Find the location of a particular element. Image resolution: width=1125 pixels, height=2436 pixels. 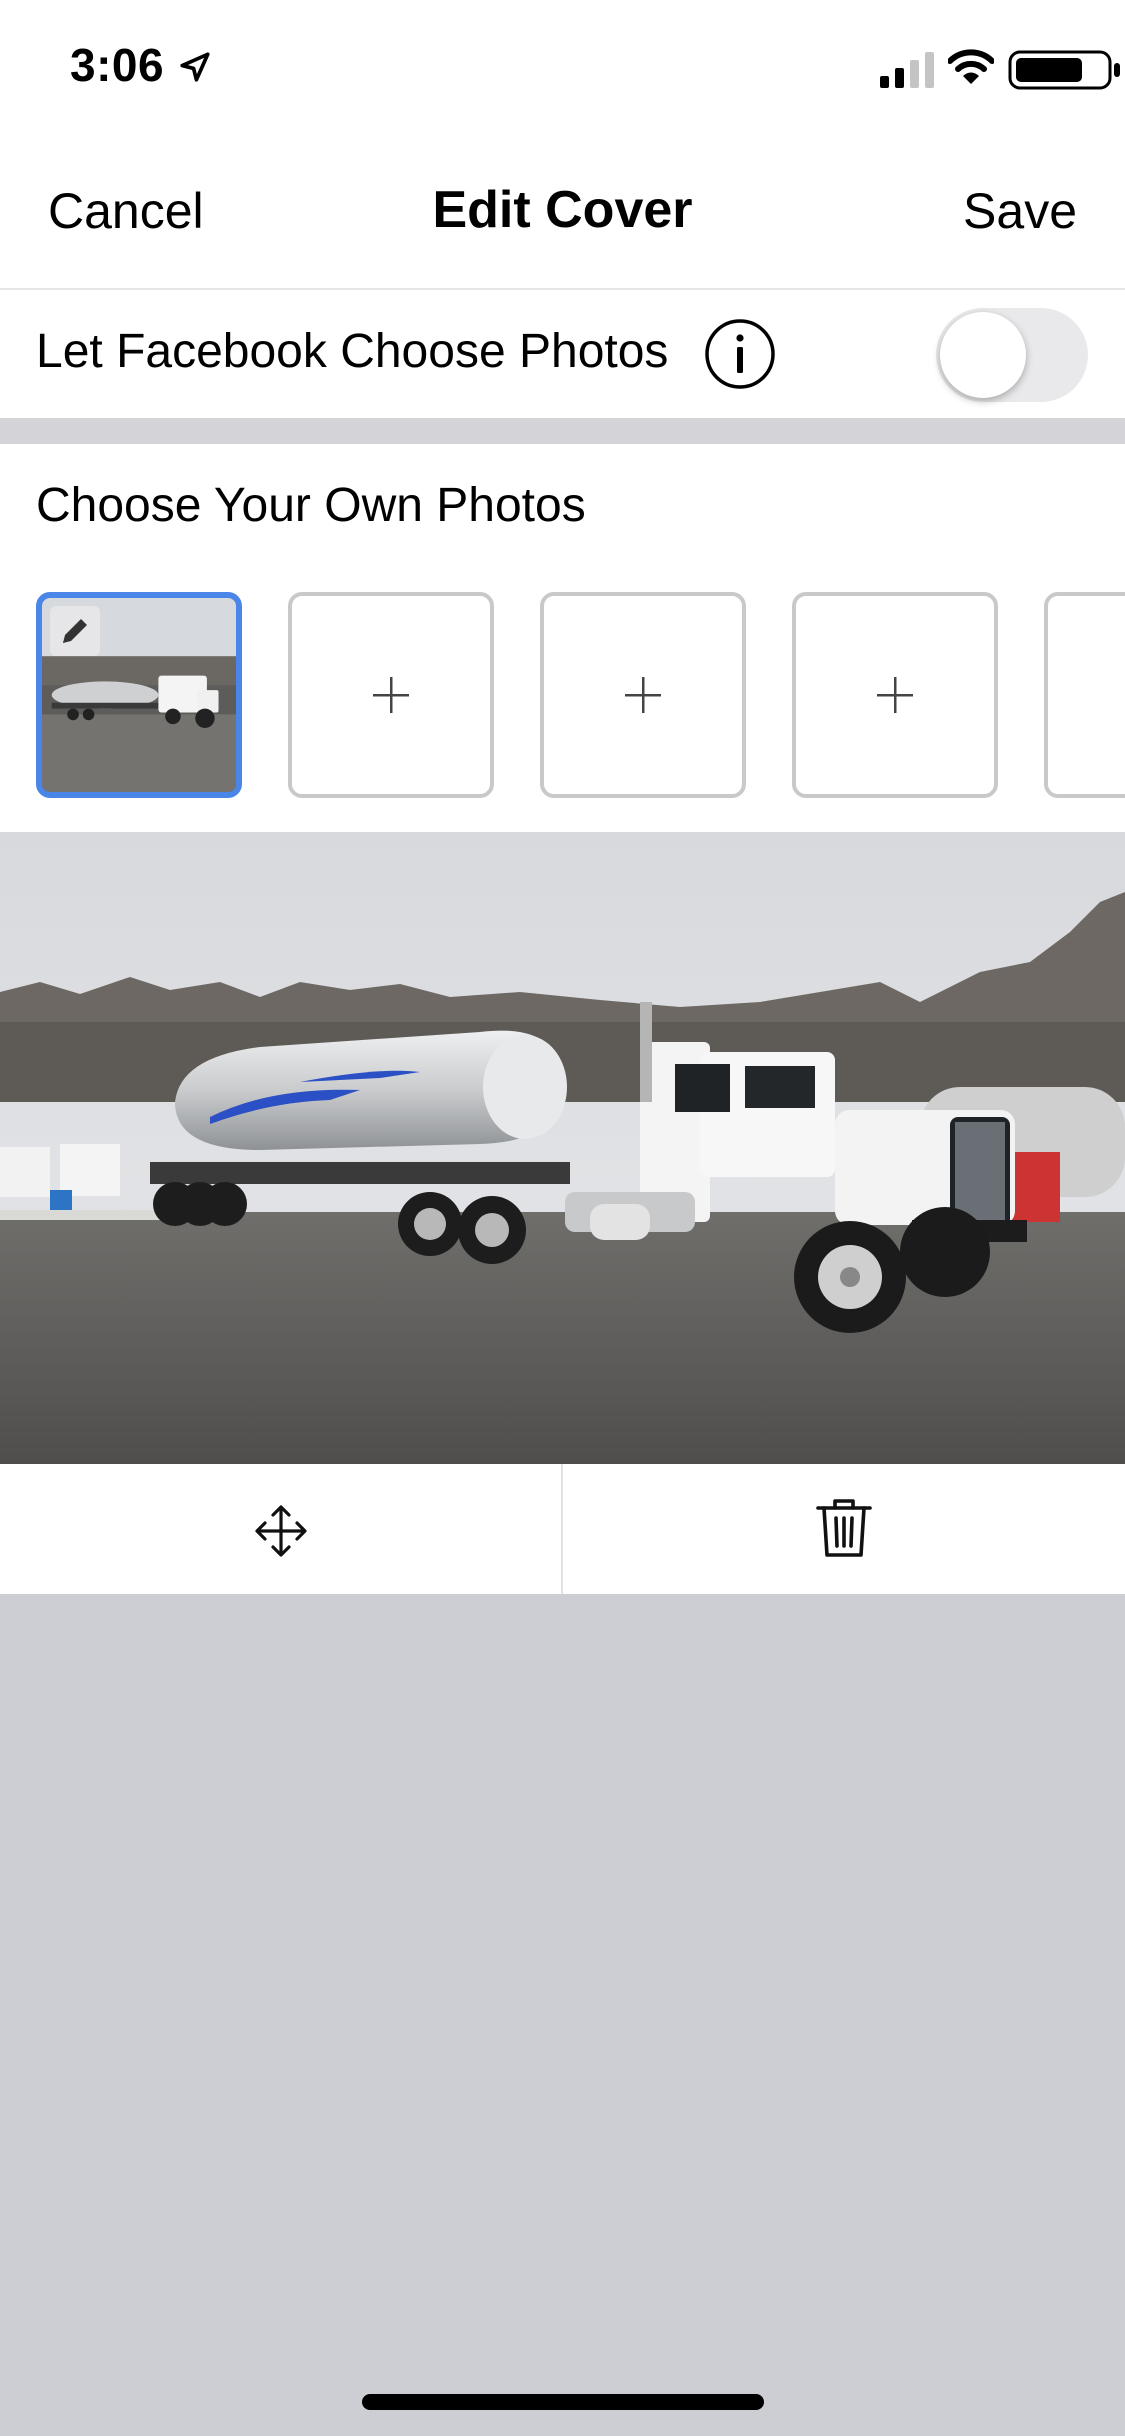

move-arrows-icon is located at coordinates (281, 1531).